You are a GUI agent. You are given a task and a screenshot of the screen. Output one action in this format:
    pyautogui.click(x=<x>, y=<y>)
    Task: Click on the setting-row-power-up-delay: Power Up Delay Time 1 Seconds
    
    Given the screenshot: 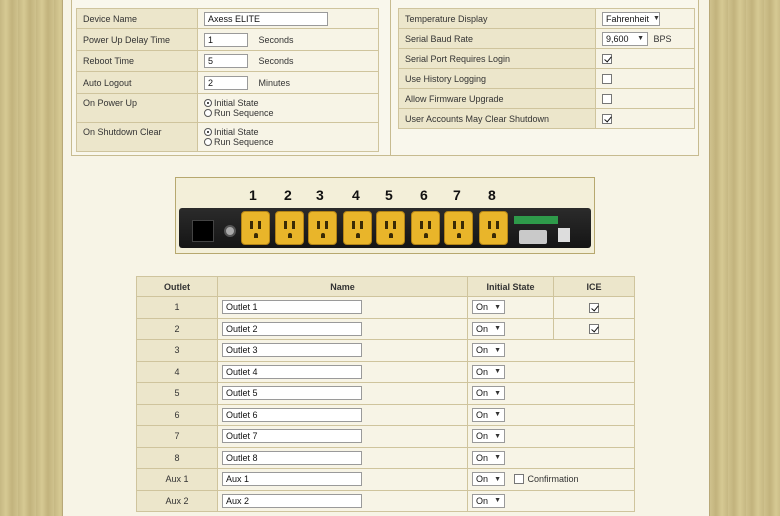 What is the action you would take?
    pyautogui.click(x=227, y=39)
    